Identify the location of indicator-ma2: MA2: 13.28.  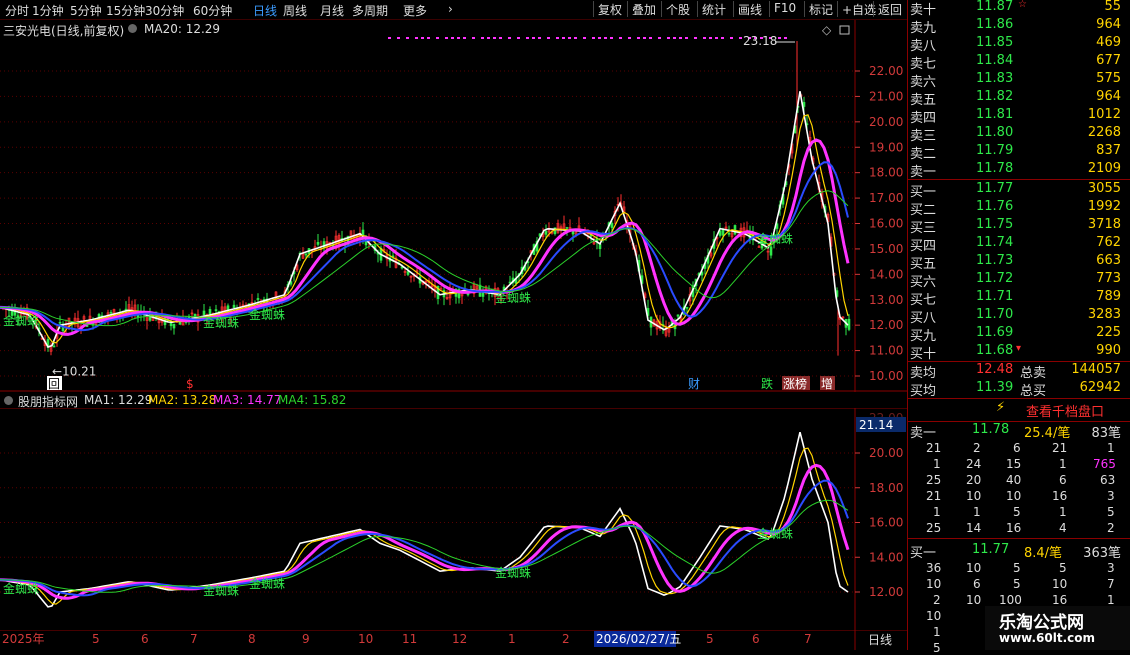
(182, 400).